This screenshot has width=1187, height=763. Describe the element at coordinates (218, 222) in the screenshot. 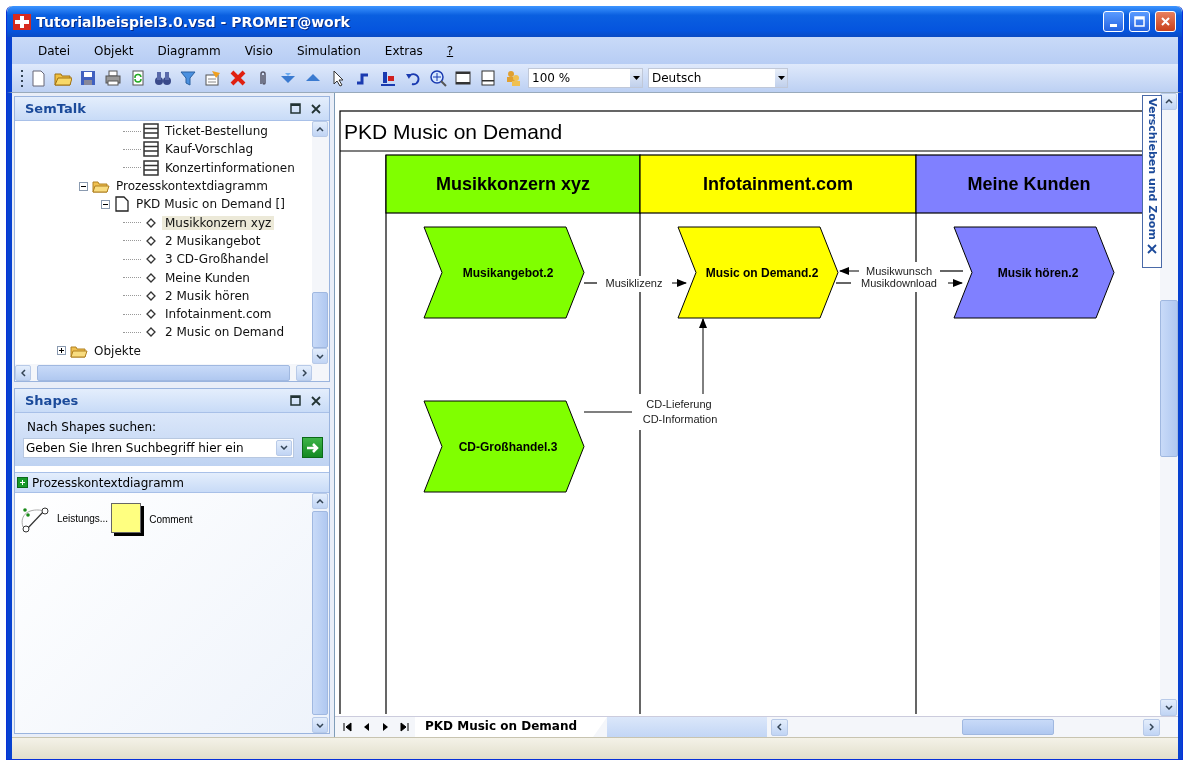

I see `tree-item: Musikkonzern xyz` at that location.